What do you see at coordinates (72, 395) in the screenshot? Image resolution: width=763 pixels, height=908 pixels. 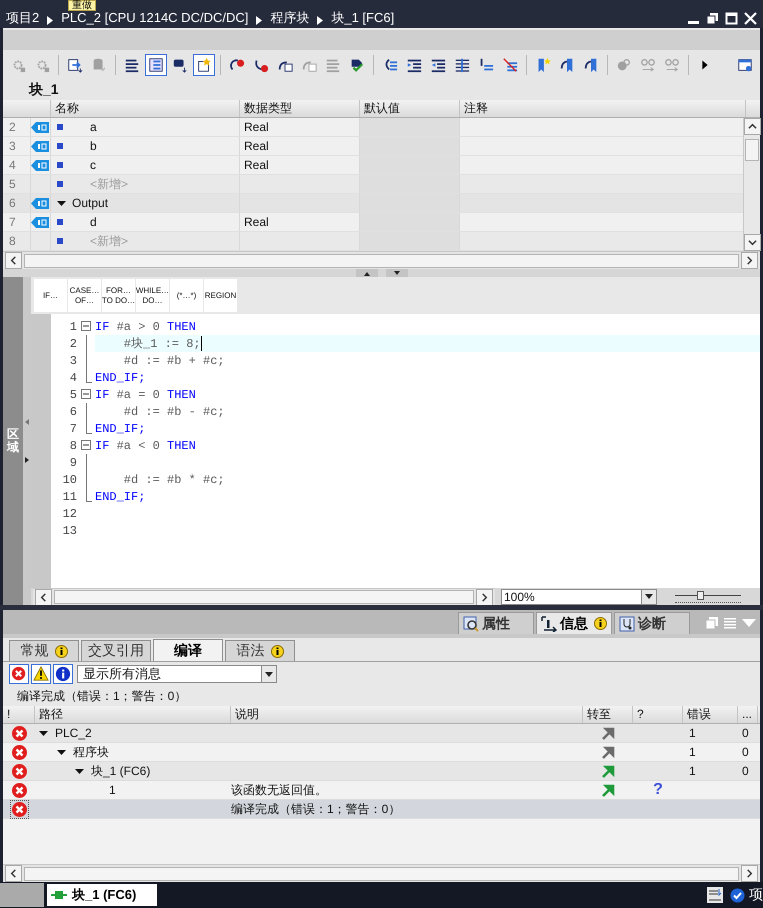 I see `line-number: 5` at bounding box center [72, 395].